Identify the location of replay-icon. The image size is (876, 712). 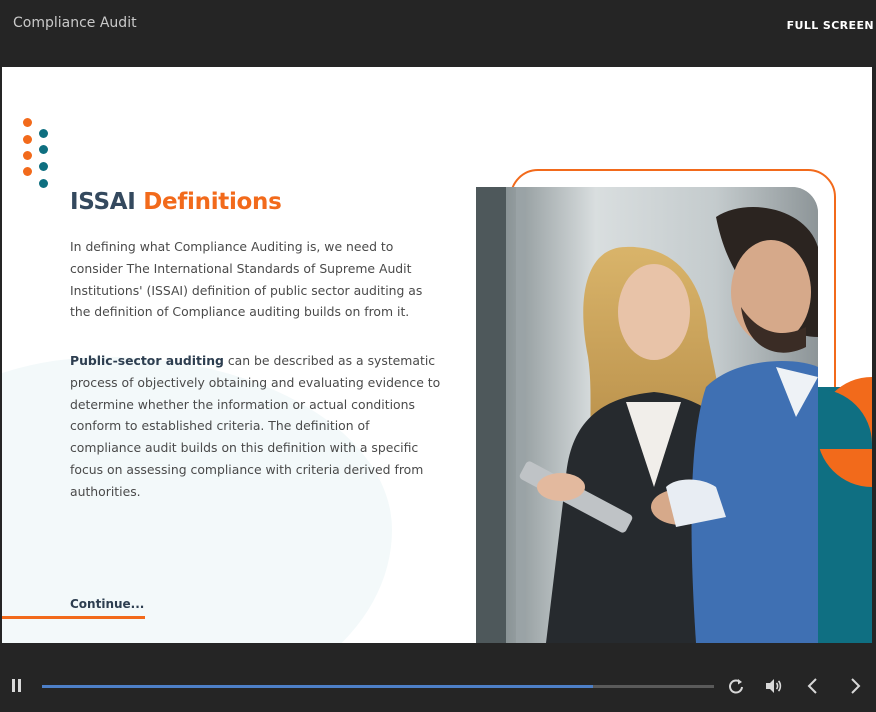
(736, 686).